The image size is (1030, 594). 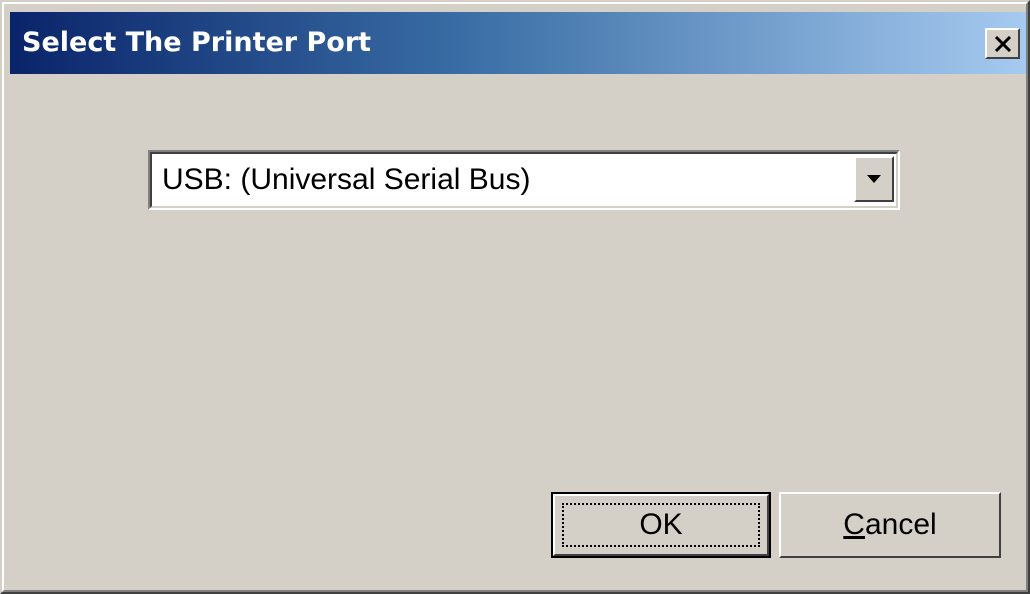 I want to click on printer-port-select: USB: (Universal Serial Bus), so click(x=524, y=180).